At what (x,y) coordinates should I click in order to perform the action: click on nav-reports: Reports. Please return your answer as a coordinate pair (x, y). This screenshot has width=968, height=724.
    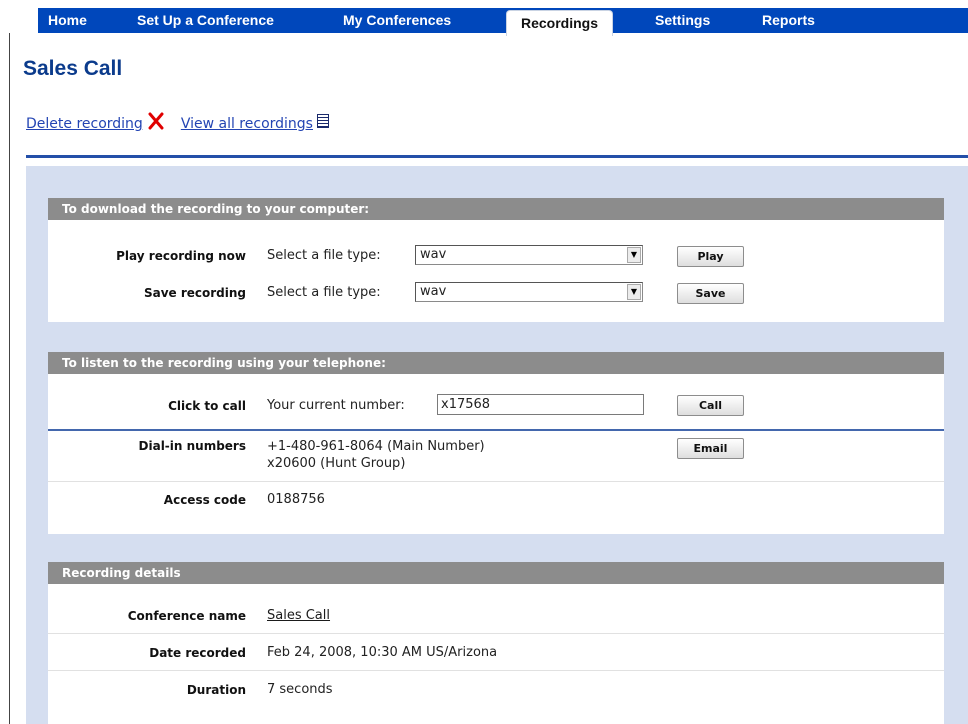
    Looking at the image, I should click on (788, 20).